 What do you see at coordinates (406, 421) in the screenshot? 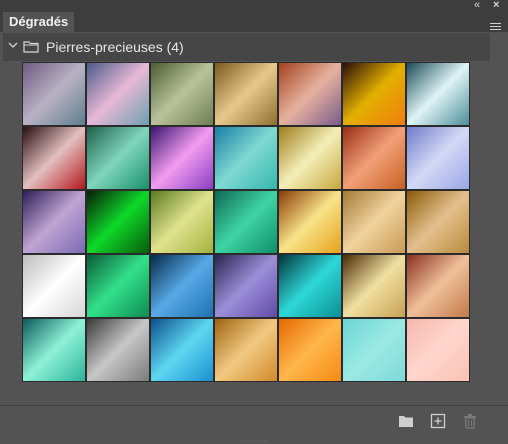
I see `new-folder-icon` at bounding box center [406, 421].